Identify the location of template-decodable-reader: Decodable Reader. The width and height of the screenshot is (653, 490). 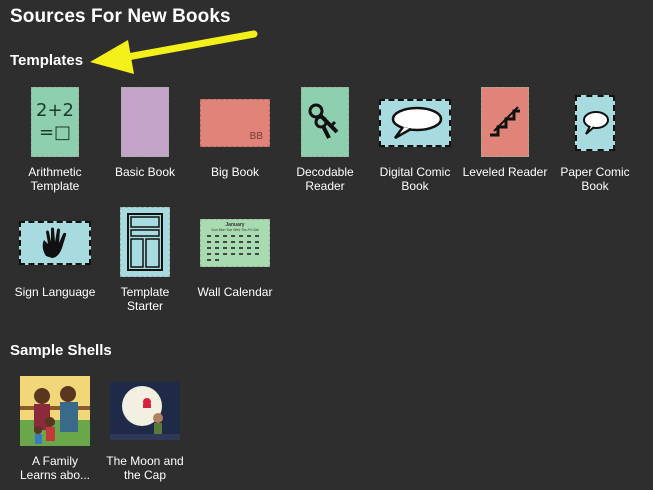
(325, 140).